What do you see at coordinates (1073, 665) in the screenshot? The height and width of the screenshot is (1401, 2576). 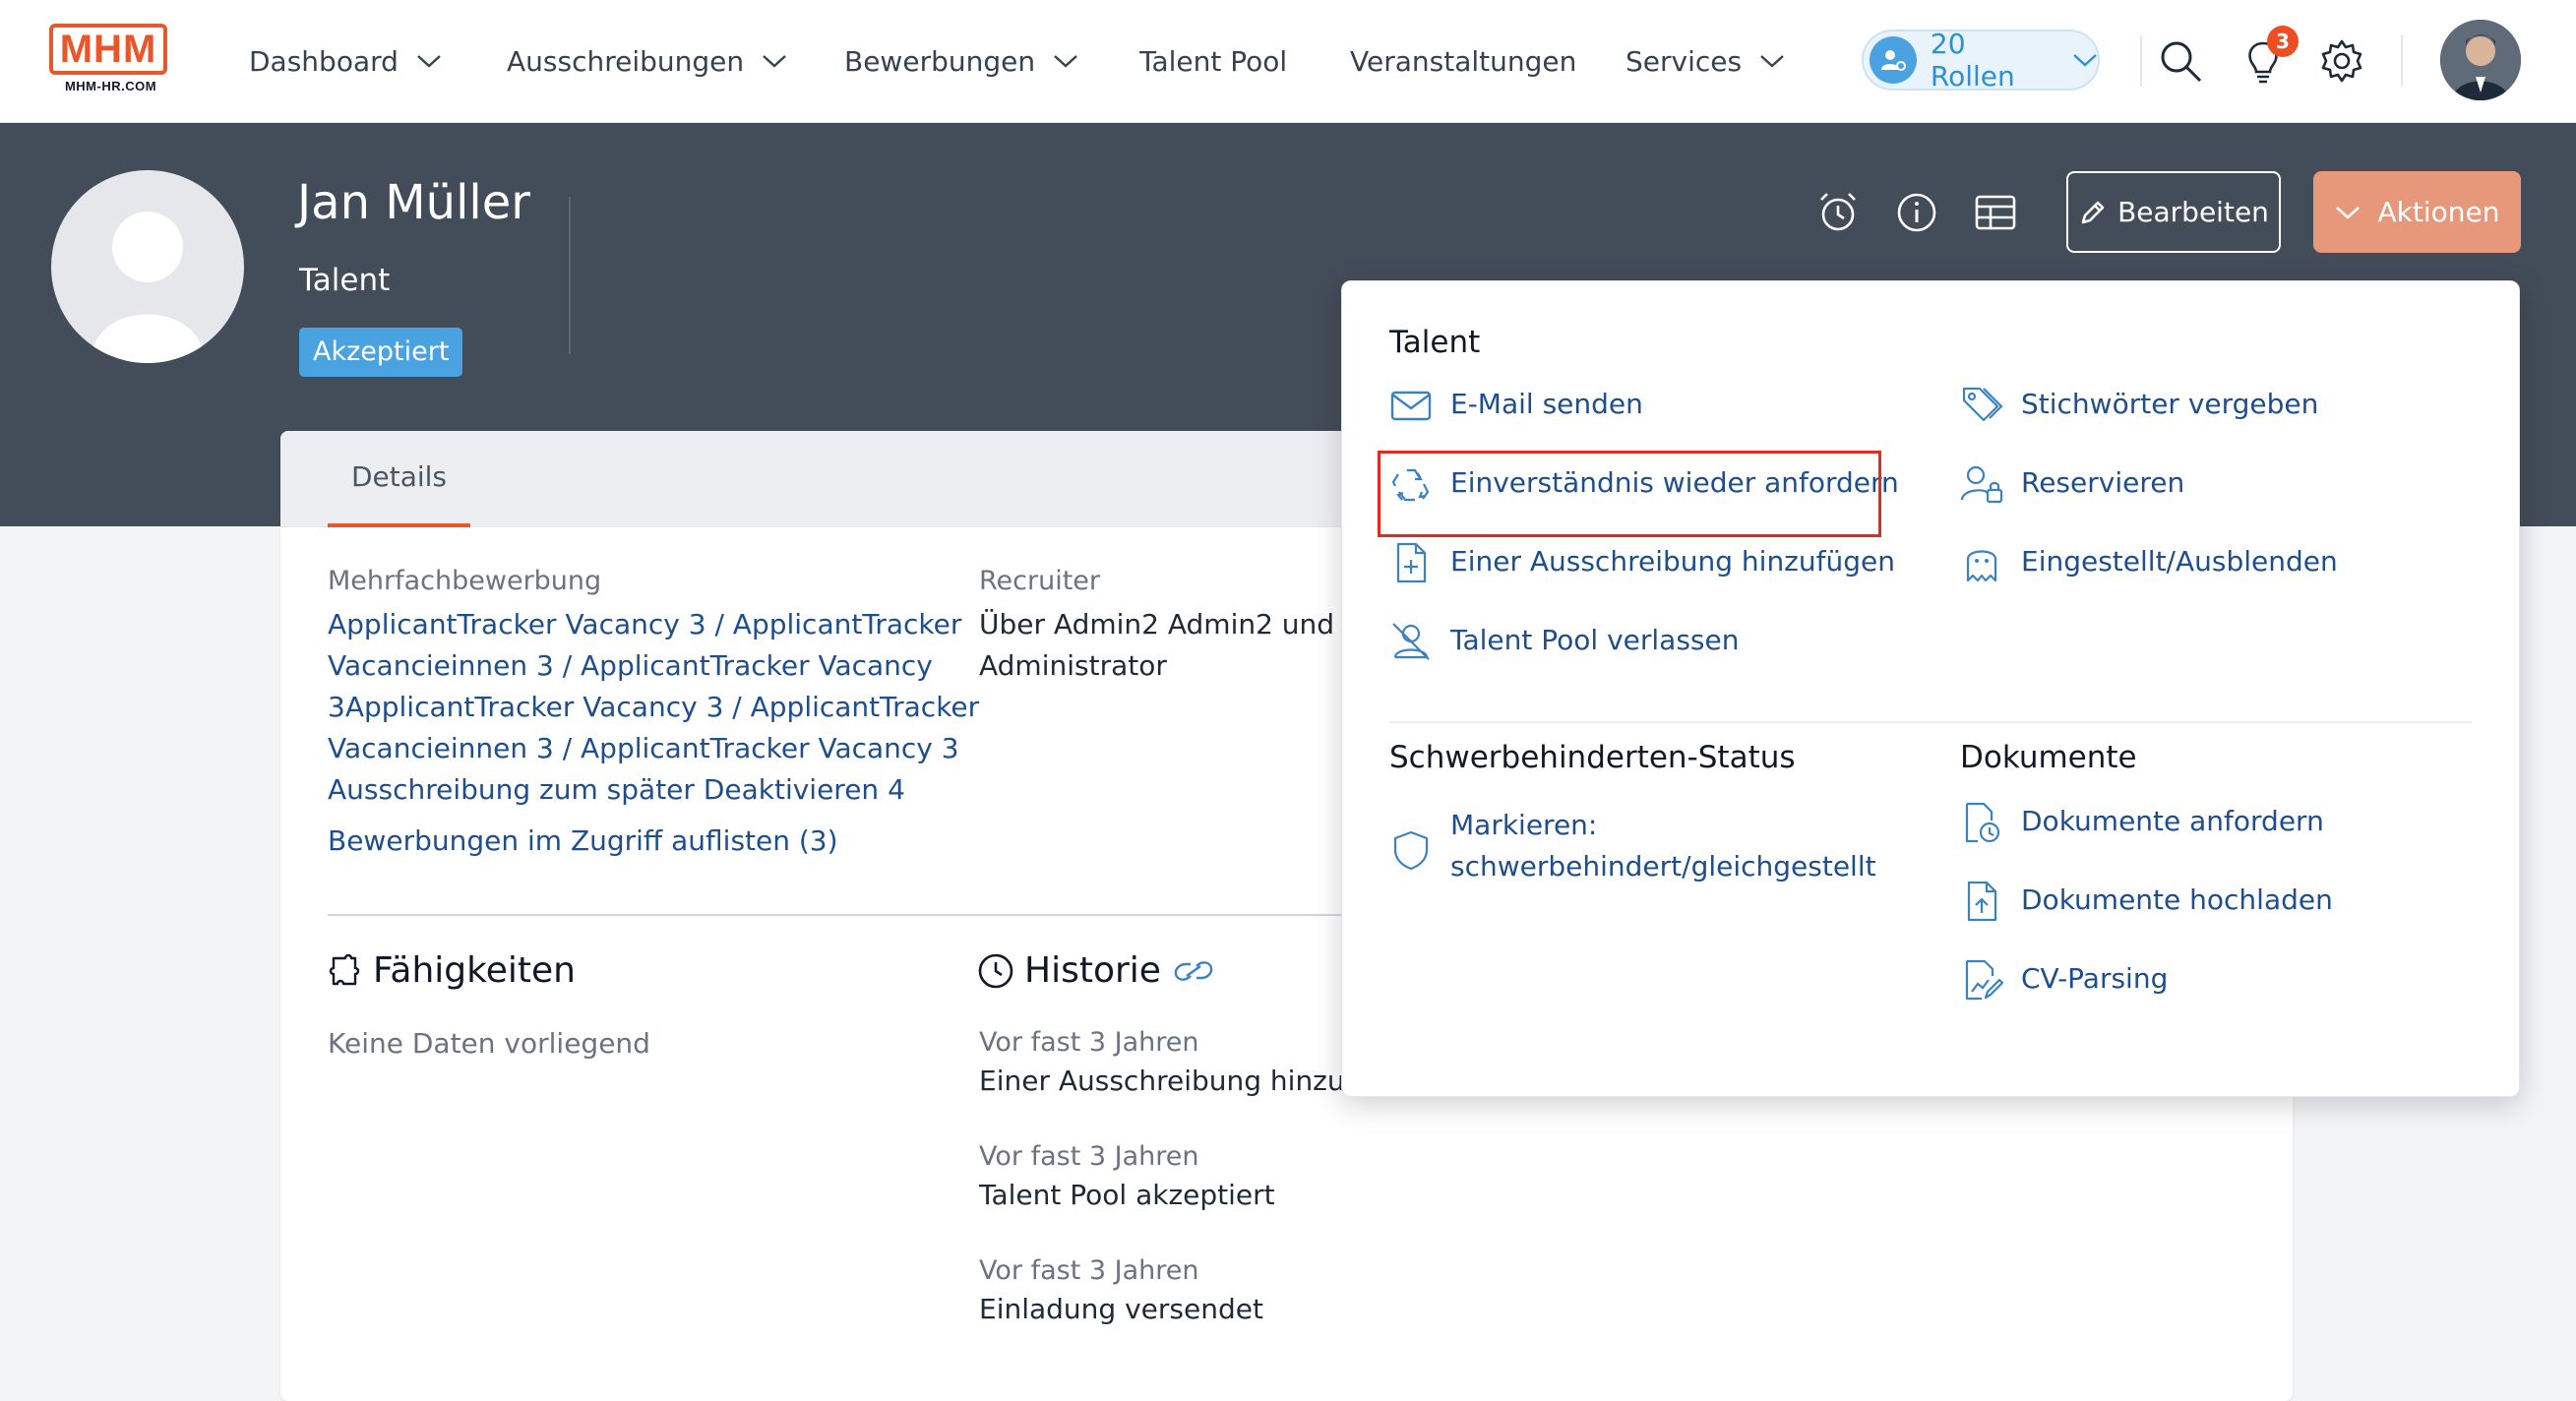 I see `recruiter-line: Administrator` at bounding box center [1073, 665].